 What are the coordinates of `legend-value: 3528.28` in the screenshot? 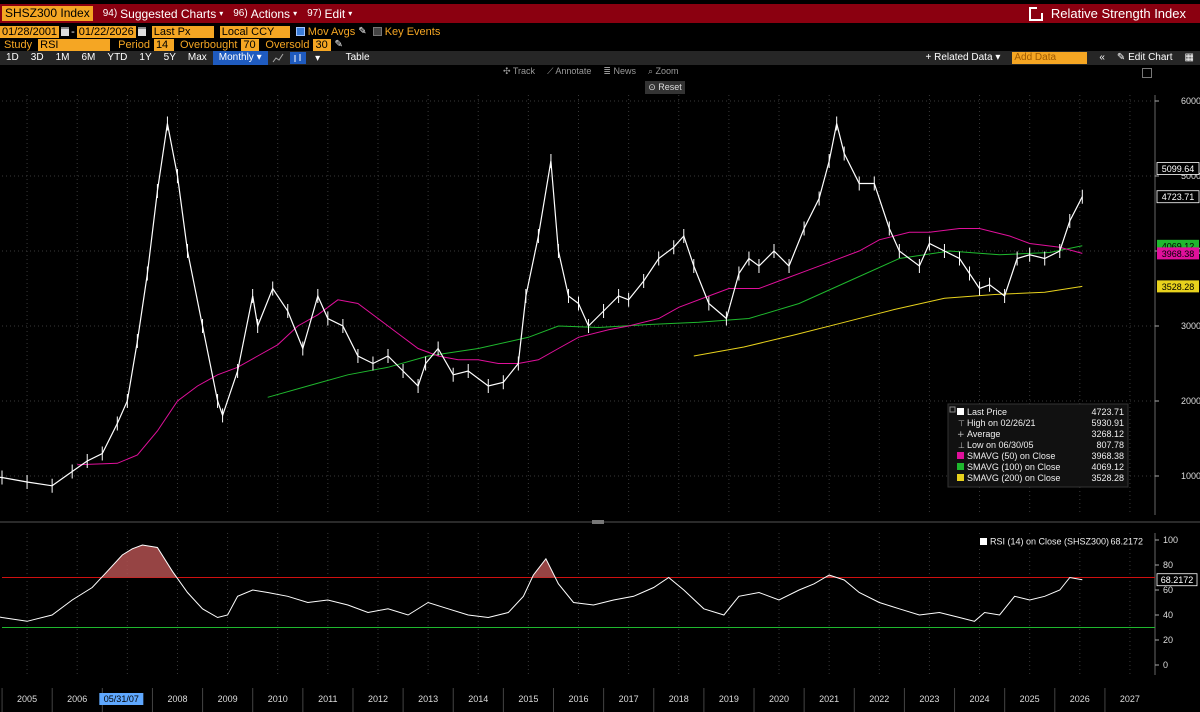 It's located at (1107, 478).